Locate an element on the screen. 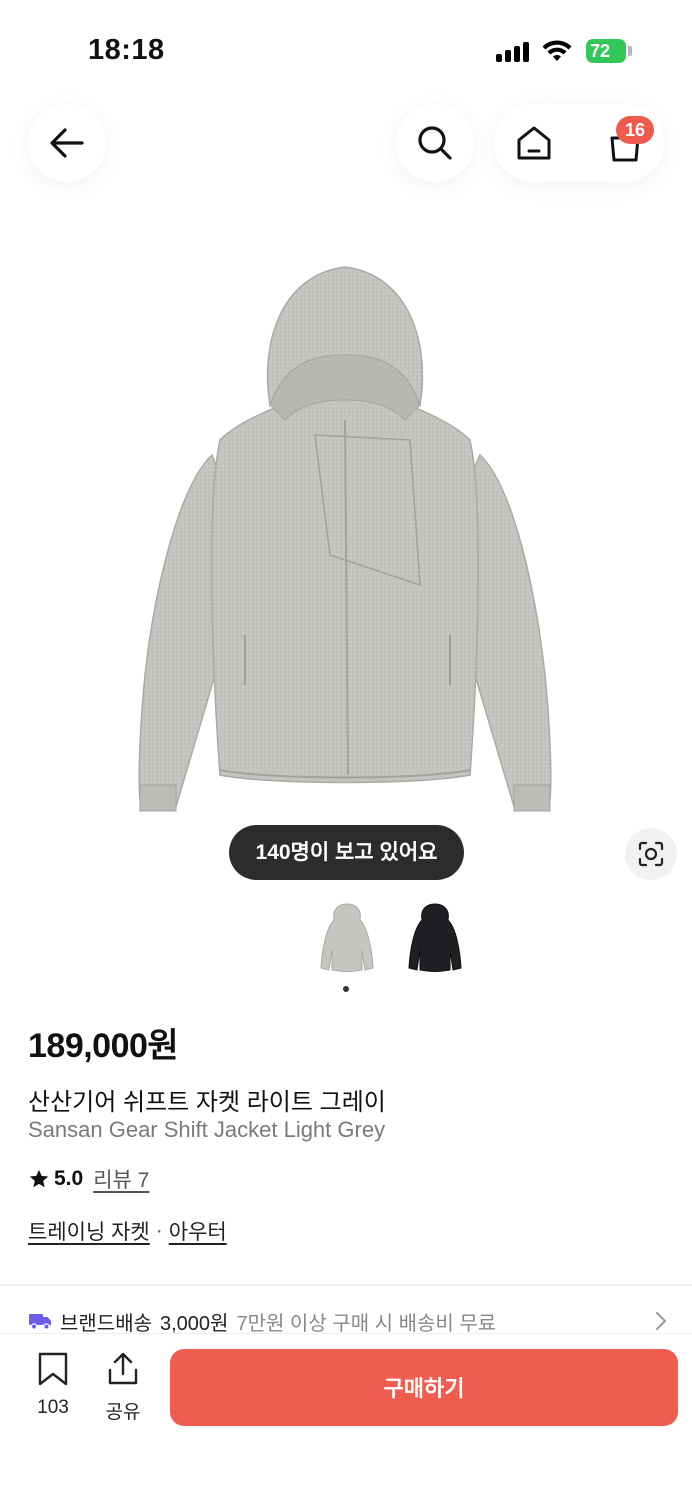 This screenshot has height=1500, width=692. product-name-korean: 산산기어 쉬프트 자켓 라이트 그레이 is located at coordinates (207, 1102).